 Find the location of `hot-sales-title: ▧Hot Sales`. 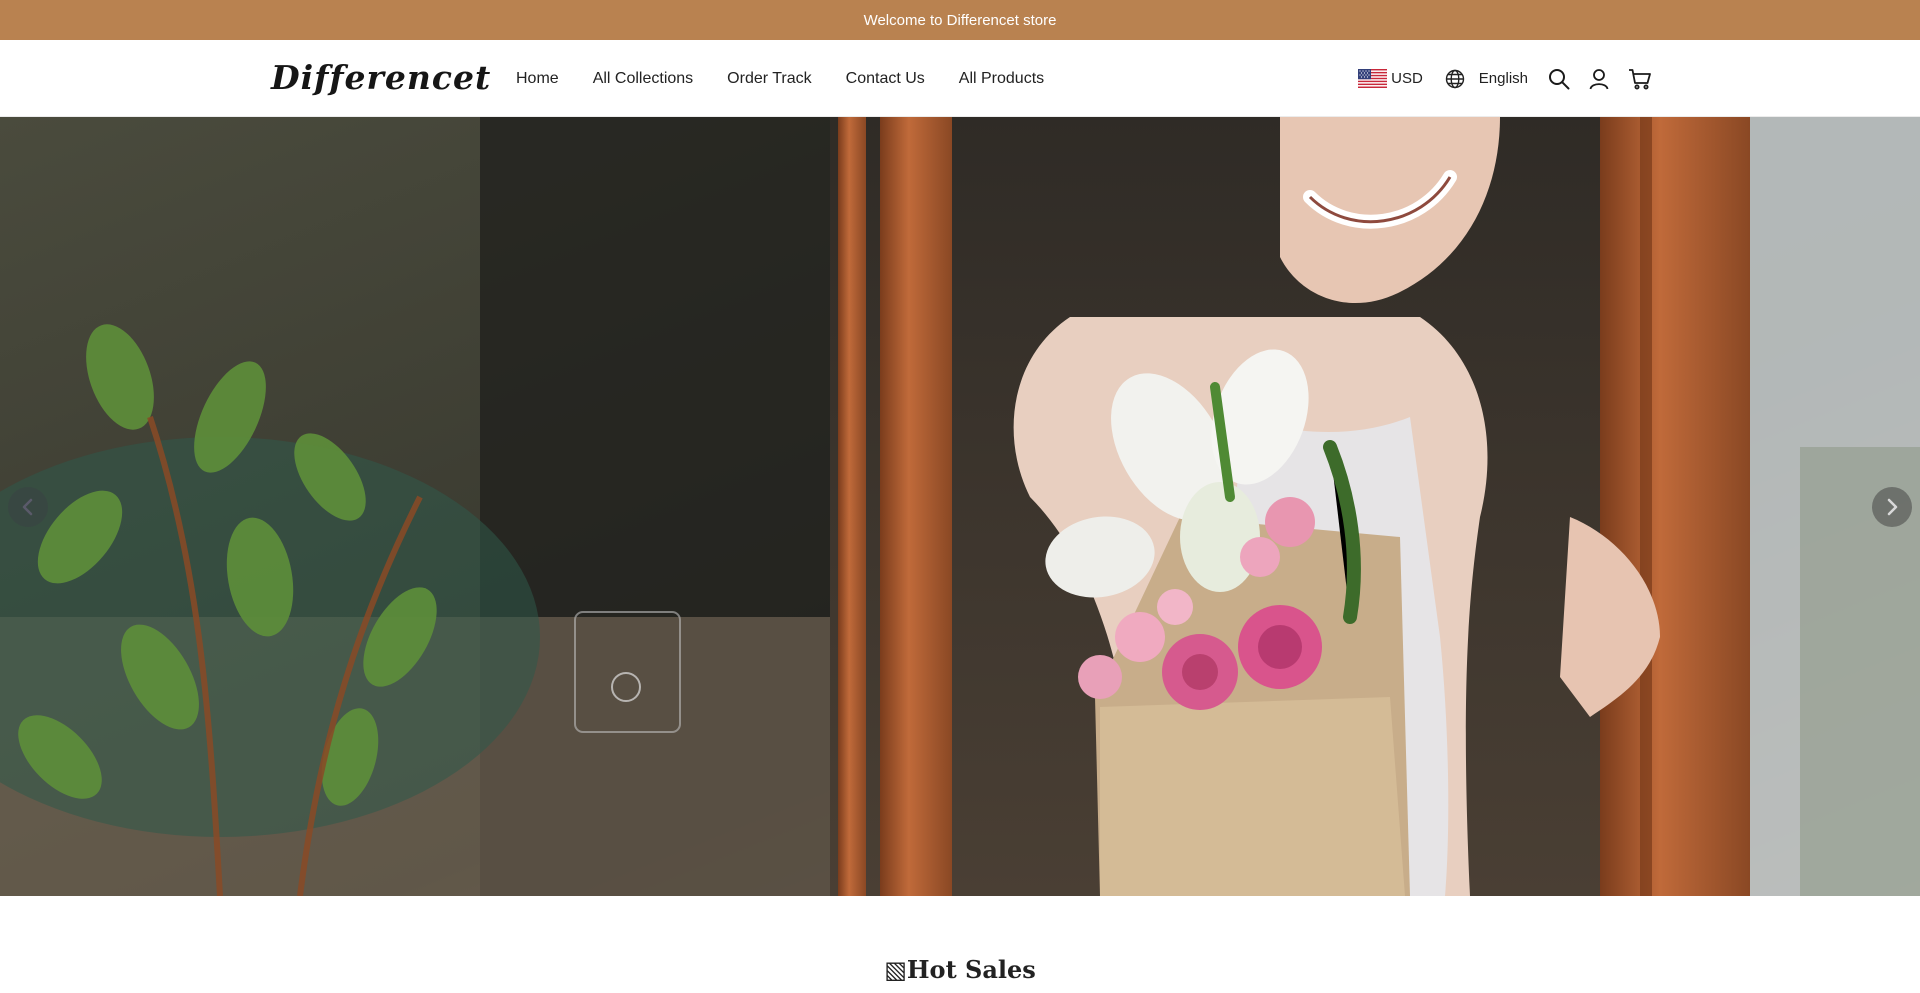

hot-sales-title: ▧Hot Sales is located at coordinates (960, 969).